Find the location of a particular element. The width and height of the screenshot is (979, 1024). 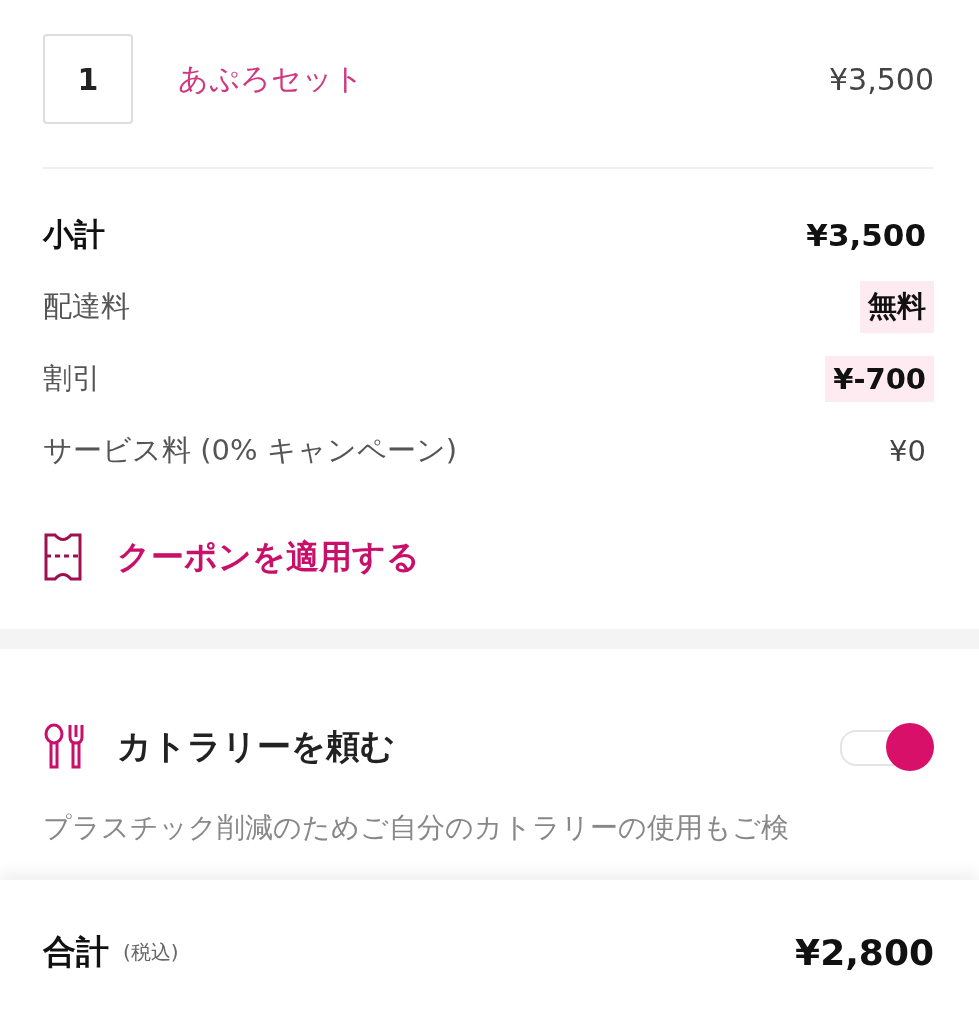

quantity-box: 1 is located at coordinates (88, 79).